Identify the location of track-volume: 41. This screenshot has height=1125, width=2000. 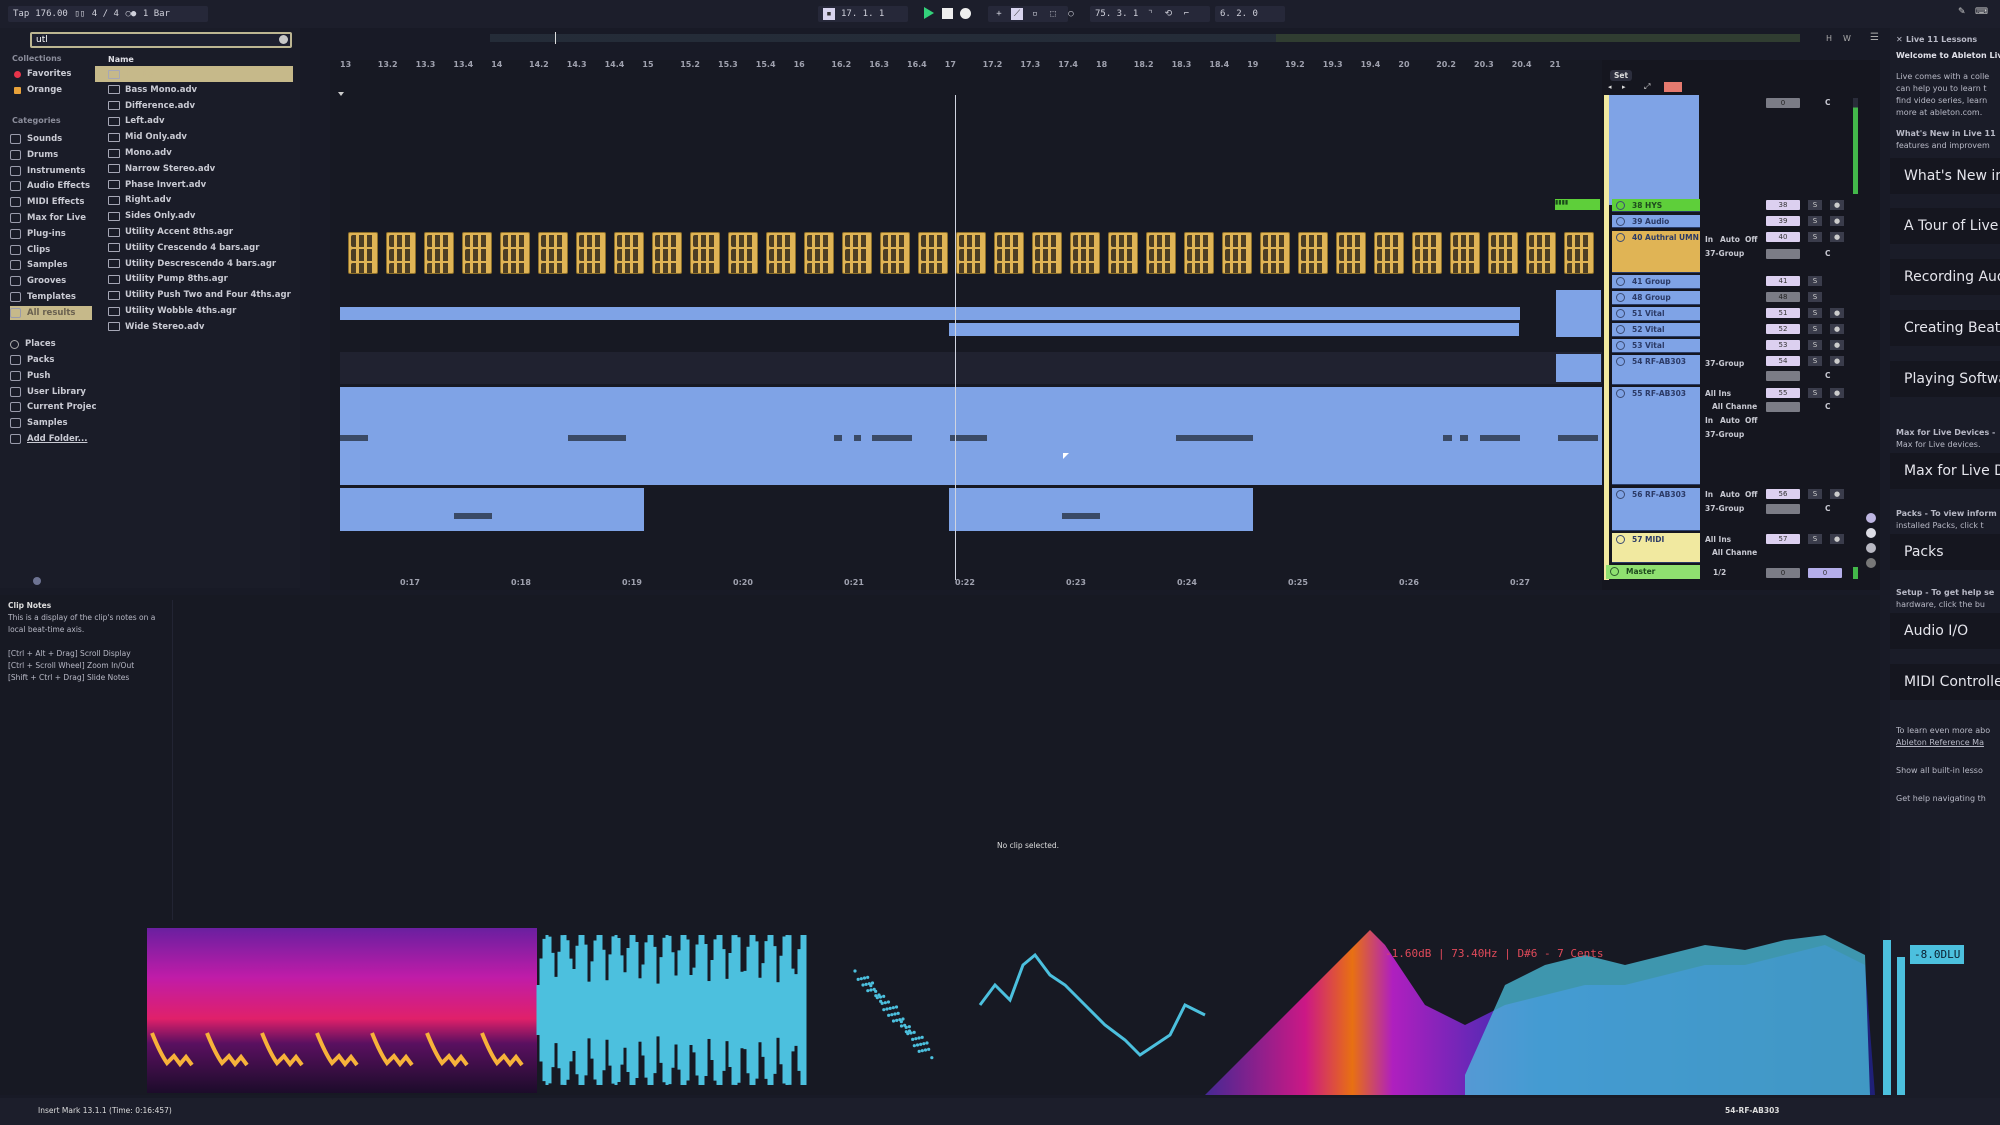
(1783, 281).